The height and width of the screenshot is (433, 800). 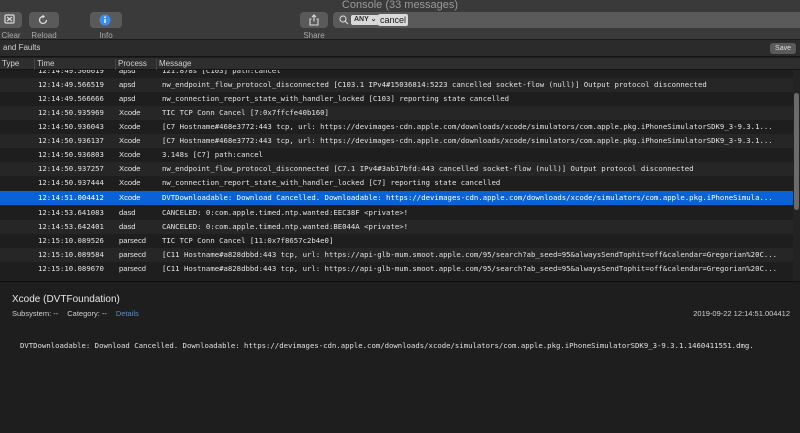 What do you see at coordinates (71, 182) in the screenshot?
I see `row-time: 12:14:50.937444` at bounding box center [71, 182].